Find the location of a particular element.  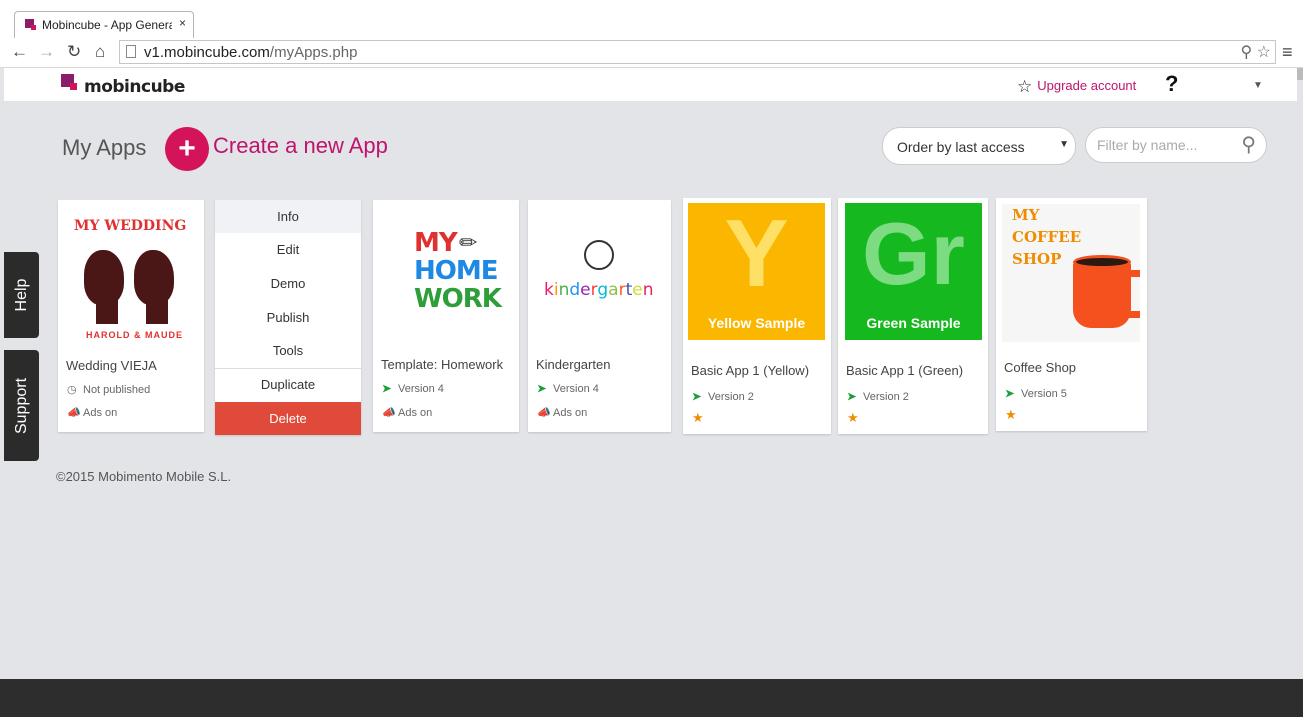

menu-duplicate: Duplicate is located at coordinates (288, 384).